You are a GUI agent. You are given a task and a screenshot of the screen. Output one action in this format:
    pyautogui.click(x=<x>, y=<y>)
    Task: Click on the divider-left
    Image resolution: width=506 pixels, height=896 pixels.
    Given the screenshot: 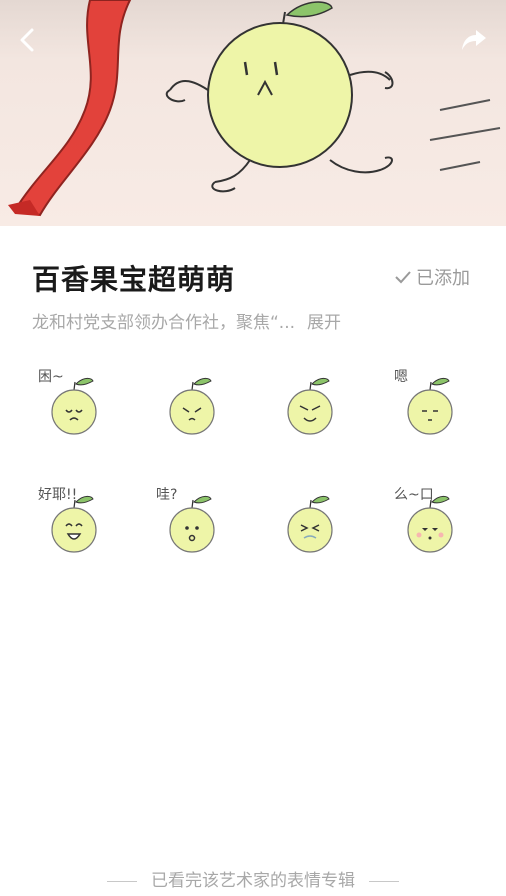 What is the action you would take?
    pyautogui.click(x=122, y=881)
    